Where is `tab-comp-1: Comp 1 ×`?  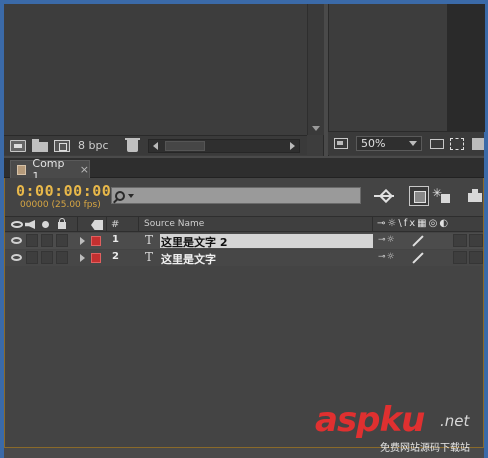
tab-comp-1: Comp 1 × is located at coordinates (50, 170).